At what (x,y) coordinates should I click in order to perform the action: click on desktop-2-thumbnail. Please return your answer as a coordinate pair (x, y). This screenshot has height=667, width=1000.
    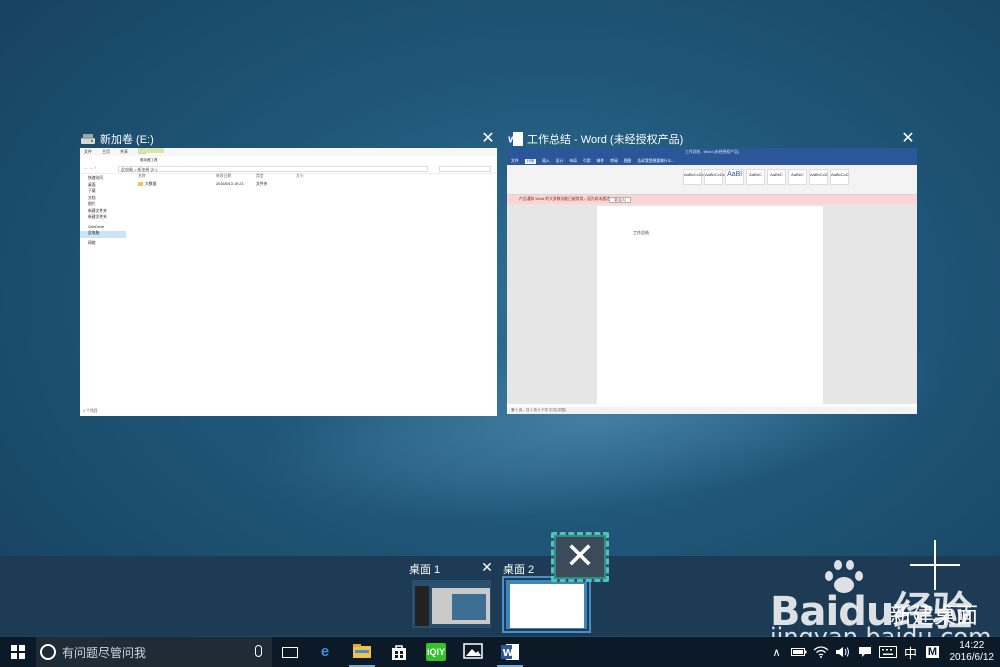
    Looking at the image, I should click on (546, 604).